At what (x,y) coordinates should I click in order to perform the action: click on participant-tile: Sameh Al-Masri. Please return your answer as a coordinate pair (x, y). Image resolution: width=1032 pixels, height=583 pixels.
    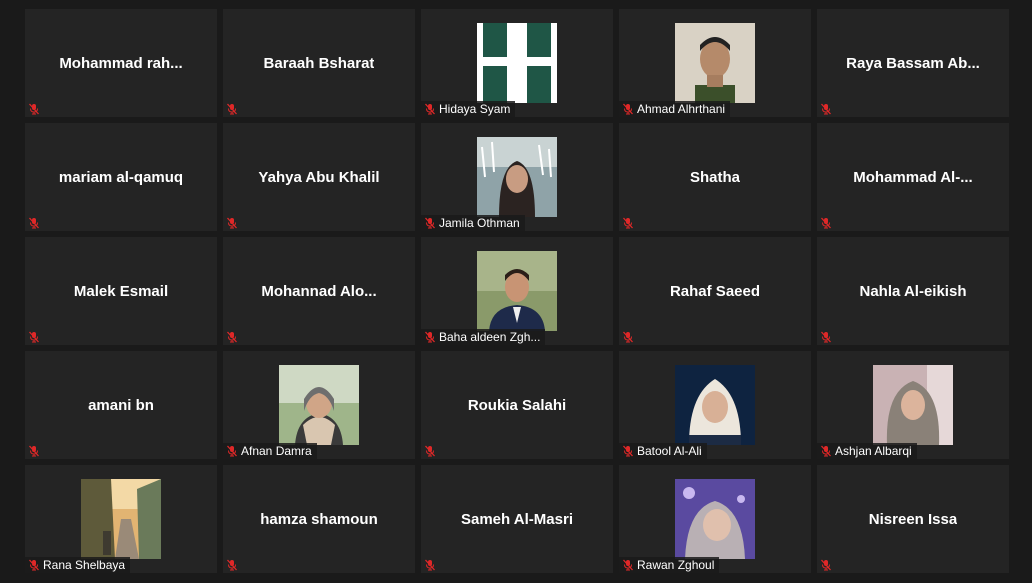
    Looking at the image, I should click on (517, 519).